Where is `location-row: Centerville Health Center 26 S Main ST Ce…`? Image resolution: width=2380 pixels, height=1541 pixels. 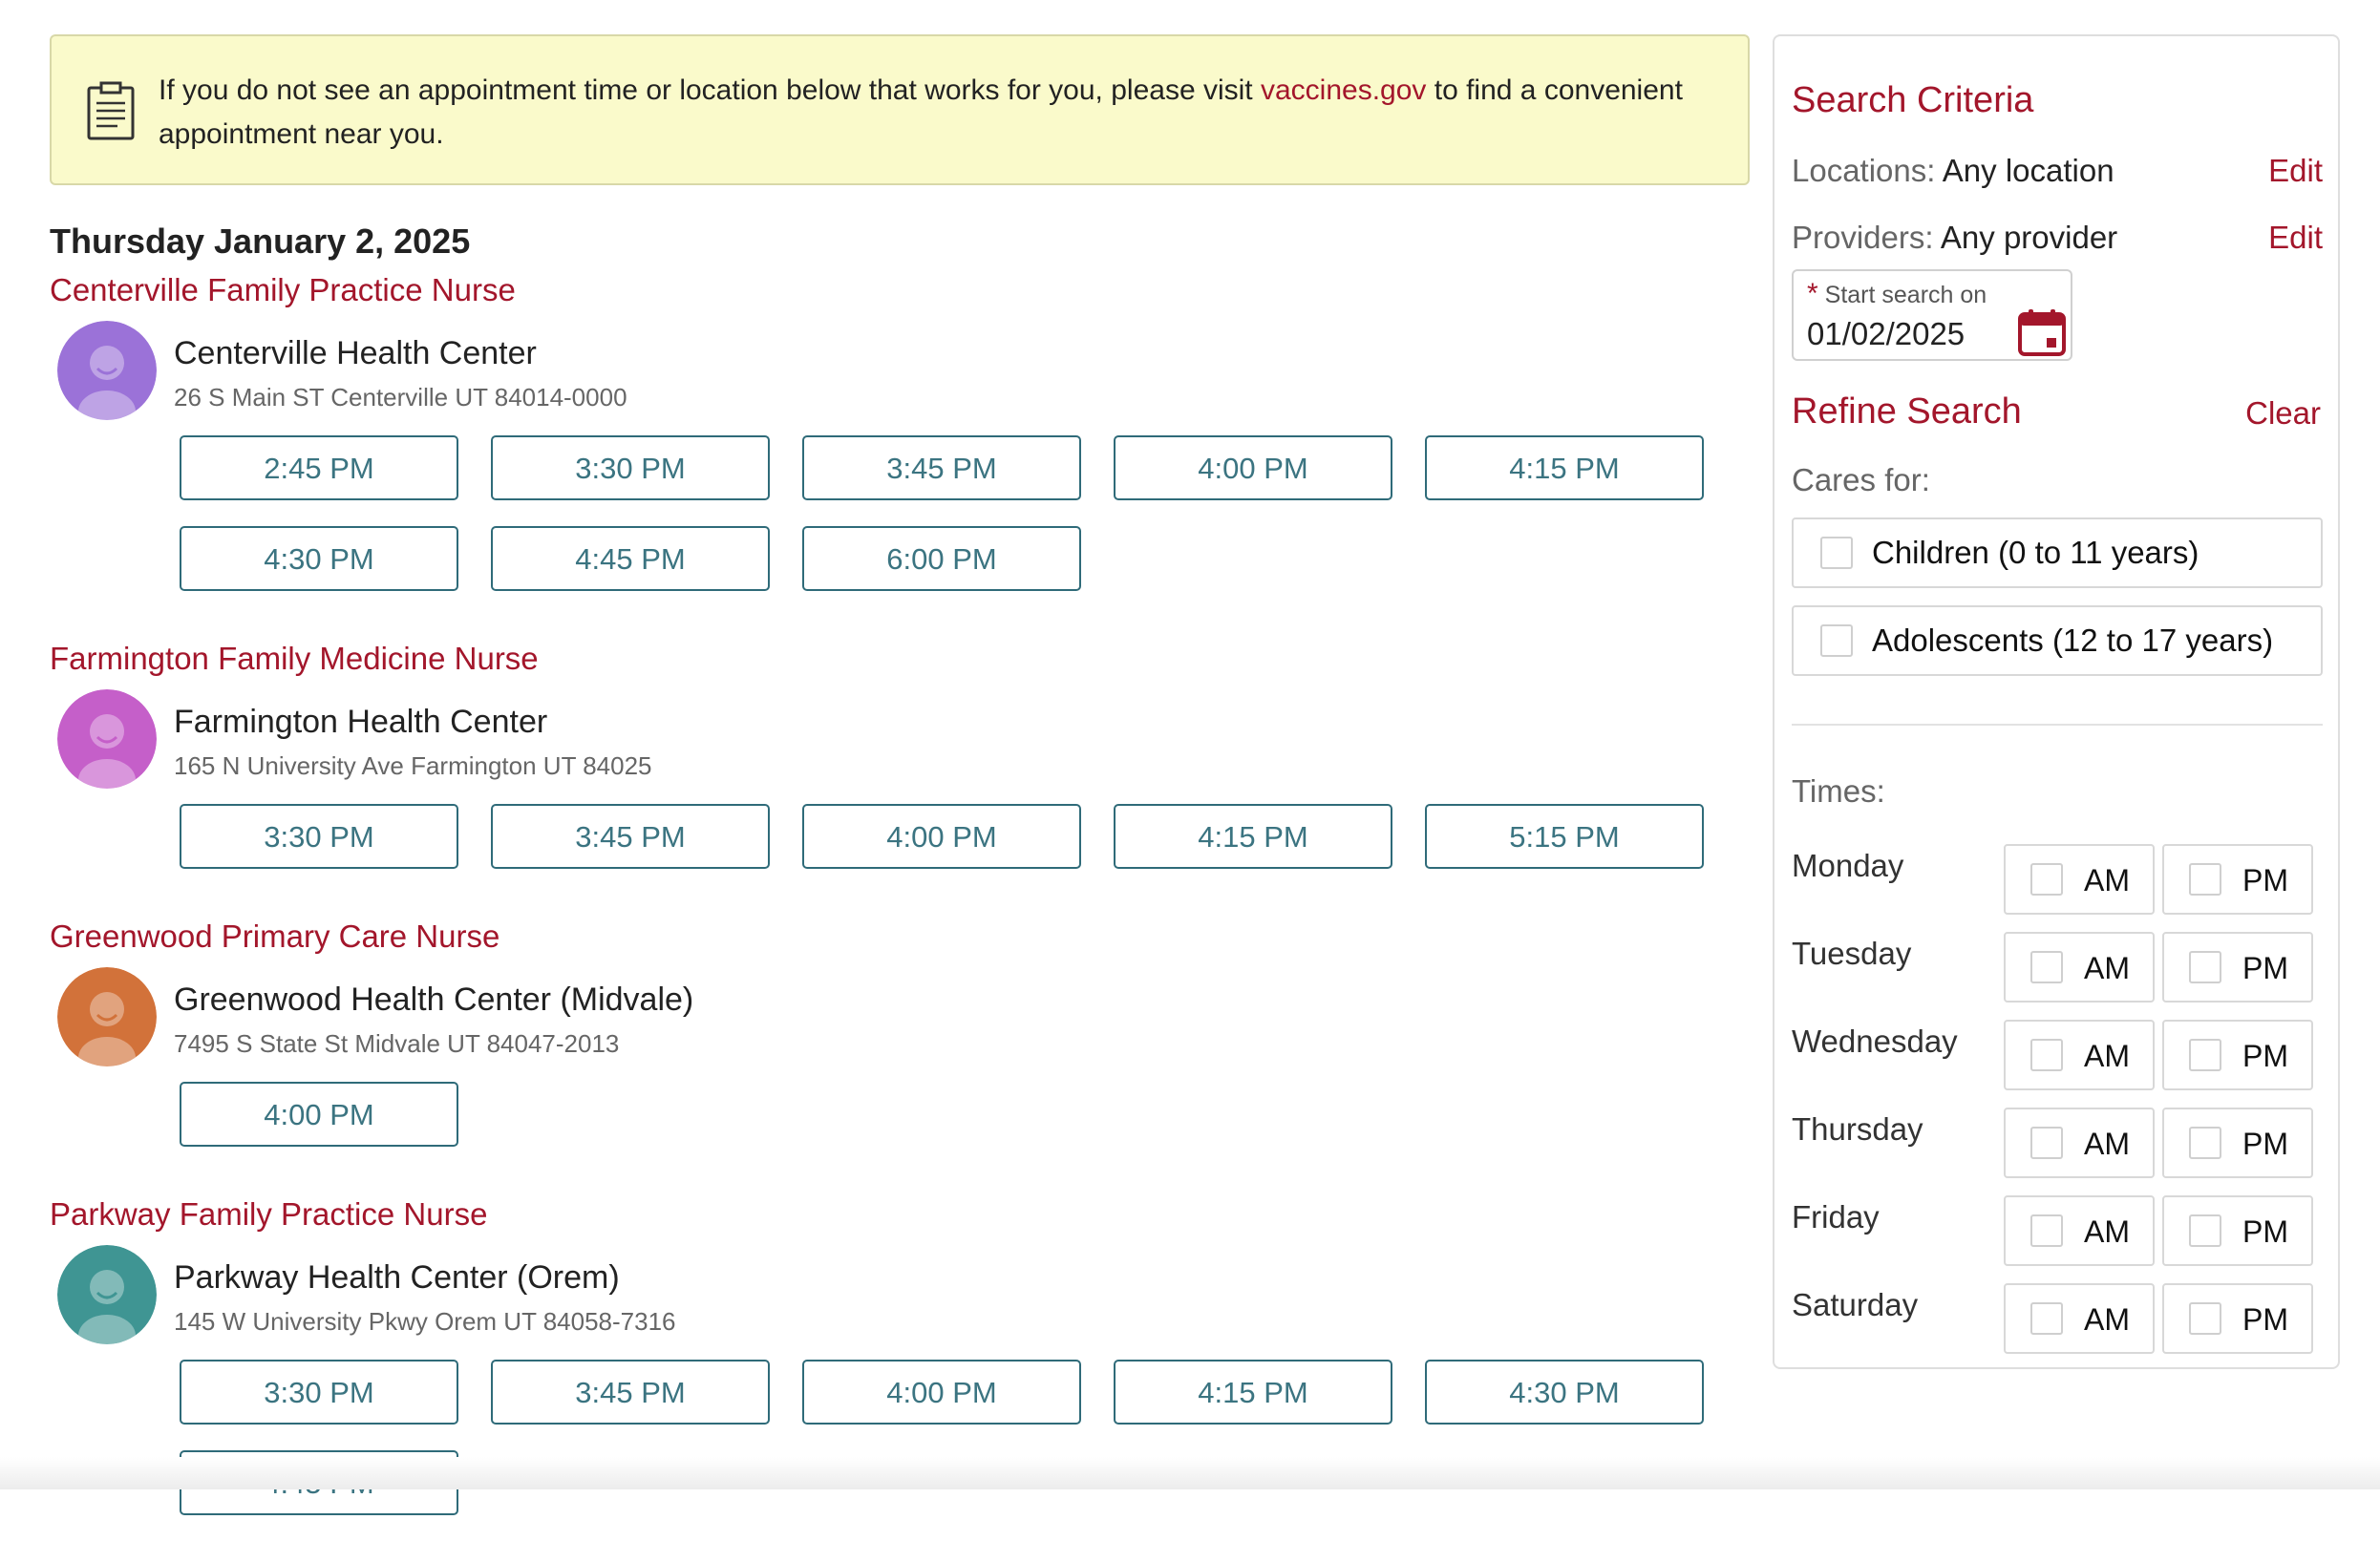 location-row: Centerville Health Center 26 S Main ST Ce… is located at coordinates (904, 374).